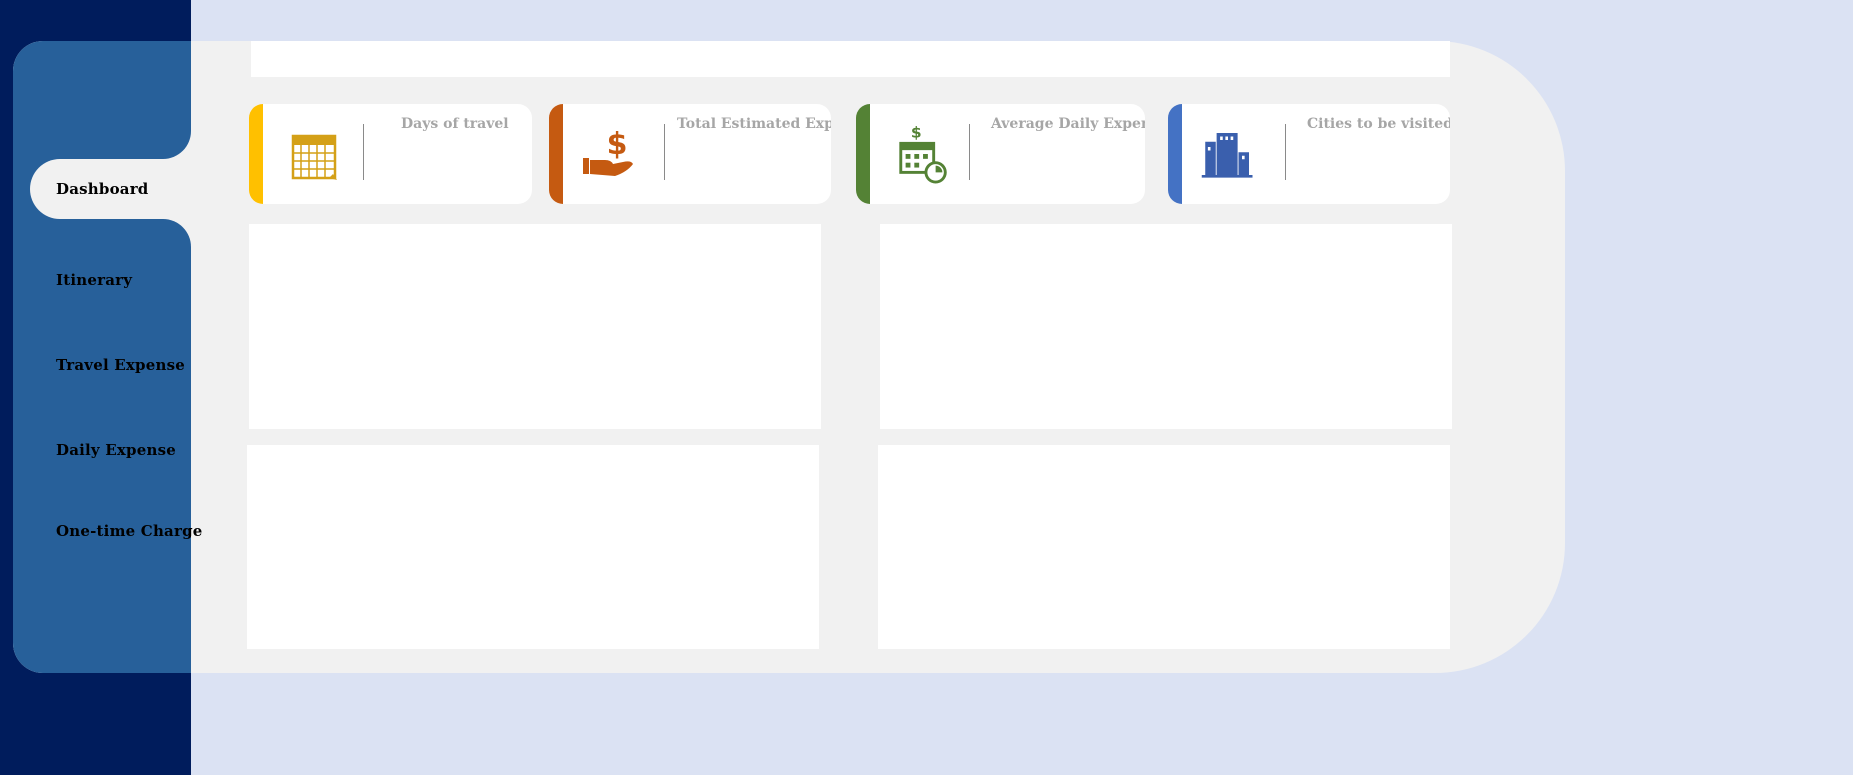  I want to click on sidebar-item-one-time-charge: One-time Charge, so click(129, 531).